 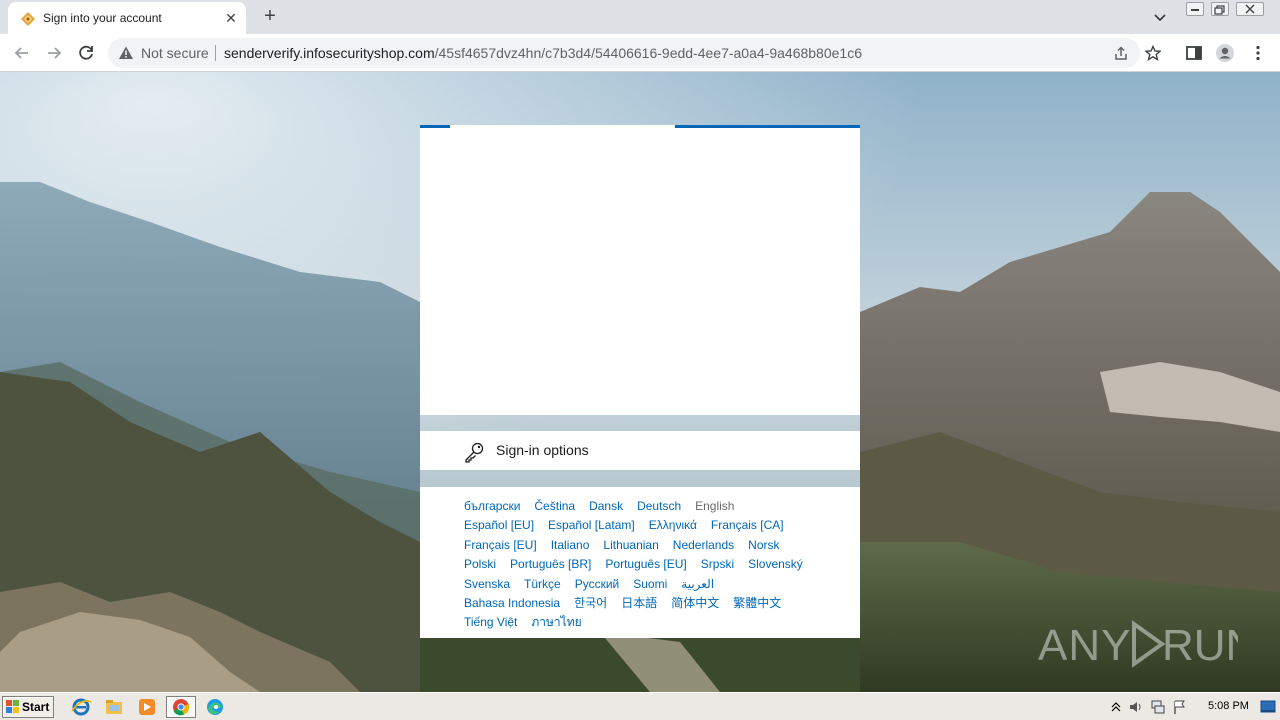 I want to click on language-row: Bahasa Indonesia 한국어 日本語 简体中文 繁體中文, so click(x=647, y=603).